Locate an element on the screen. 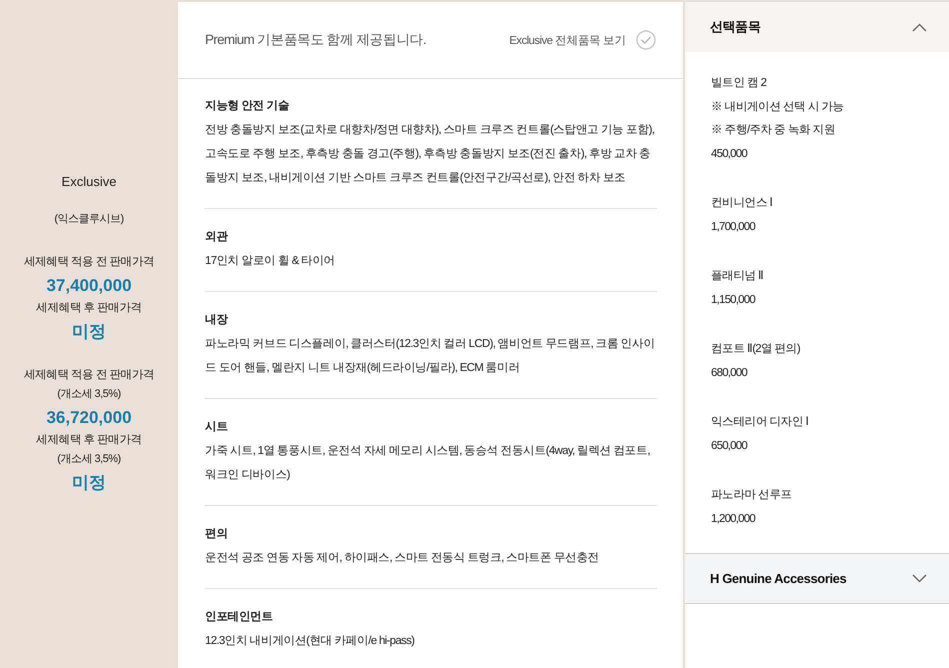  view-all-link: Exclusive 전체품목 보기 is located at coordinates (582, 40).